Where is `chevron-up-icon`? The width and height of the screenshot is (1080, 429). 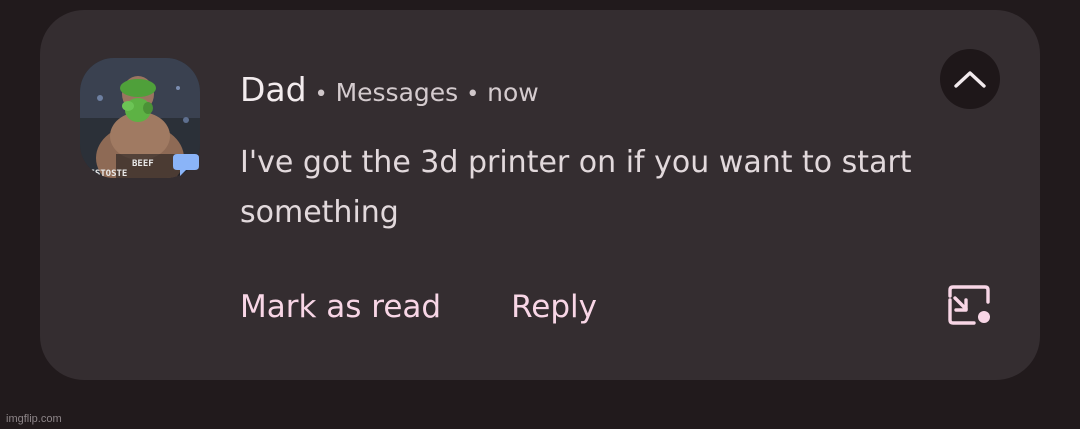
chevron-up-icon is located at coordinates (970, 79).